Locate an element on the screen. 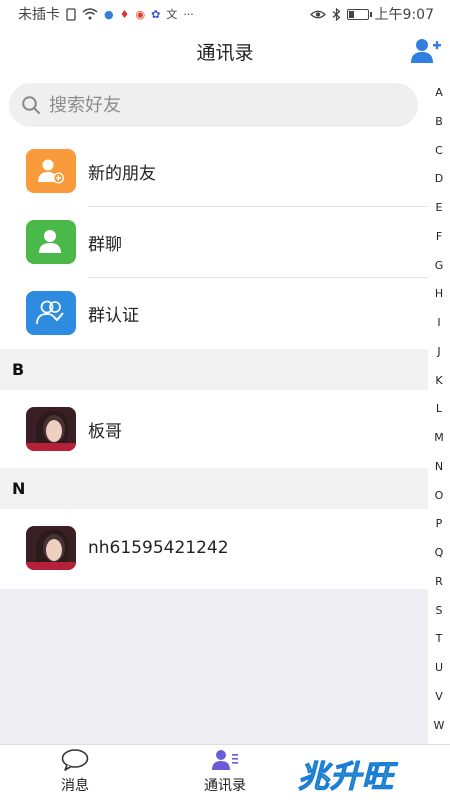 This screenshot has height=800, width=450. tab-contacts: 通讯录 is located at coordinates (225, 772).